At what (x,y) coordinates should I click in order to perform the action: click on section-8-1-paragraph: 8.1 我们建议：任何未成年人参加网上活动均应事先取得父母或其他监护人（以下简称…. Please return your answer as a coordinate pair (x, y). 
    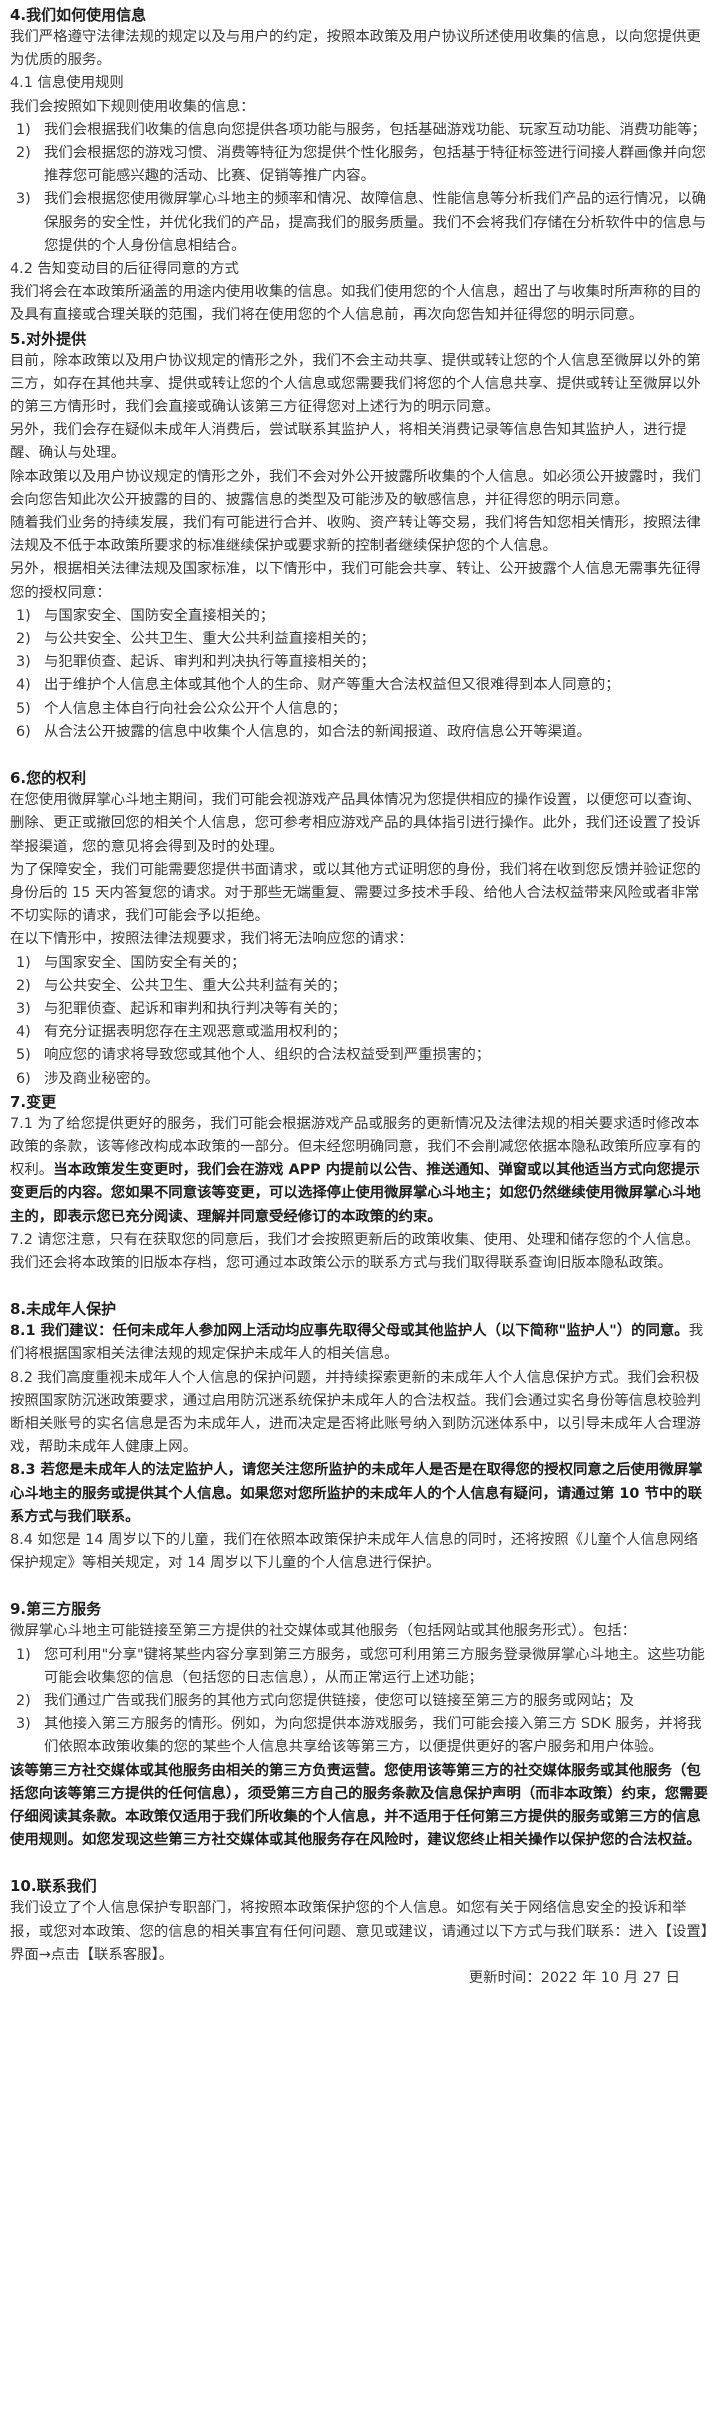
    Looking at the image, I should click on (360, 1343).